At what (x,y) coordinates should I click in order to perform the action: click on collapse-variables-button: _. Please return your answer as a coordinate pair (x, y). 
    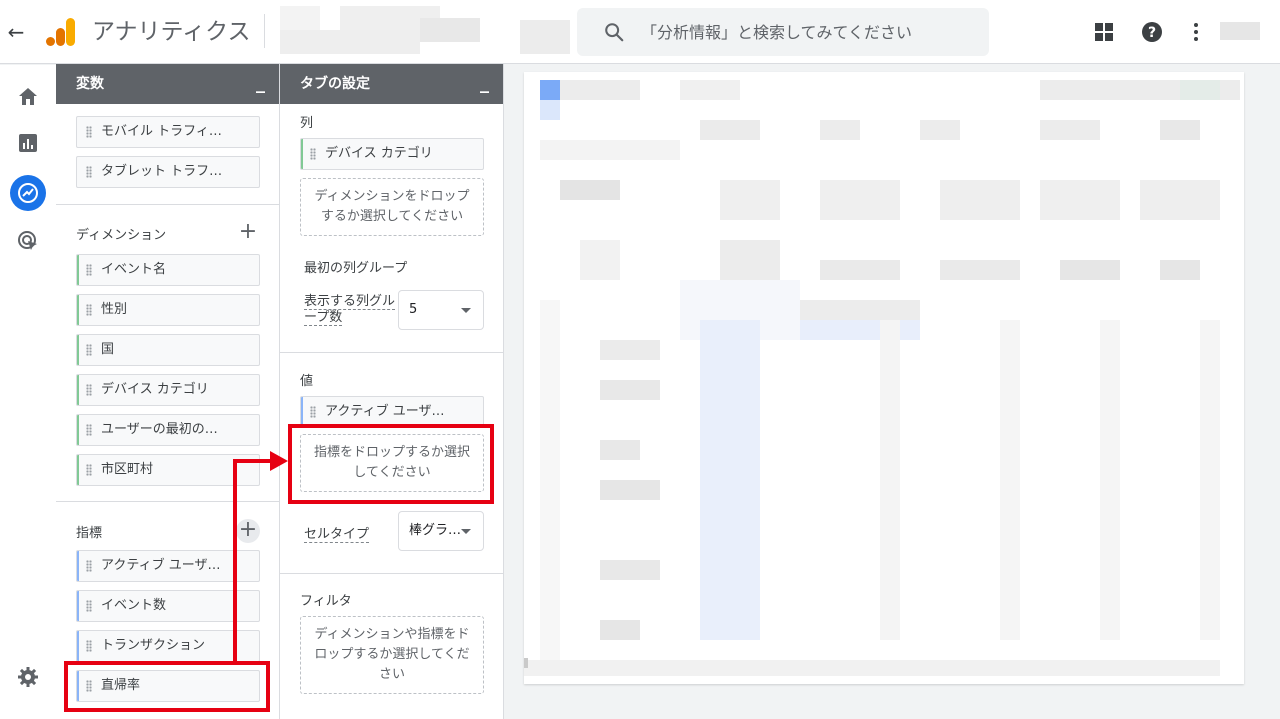
    Looking at the image, I should click on (260, 84).